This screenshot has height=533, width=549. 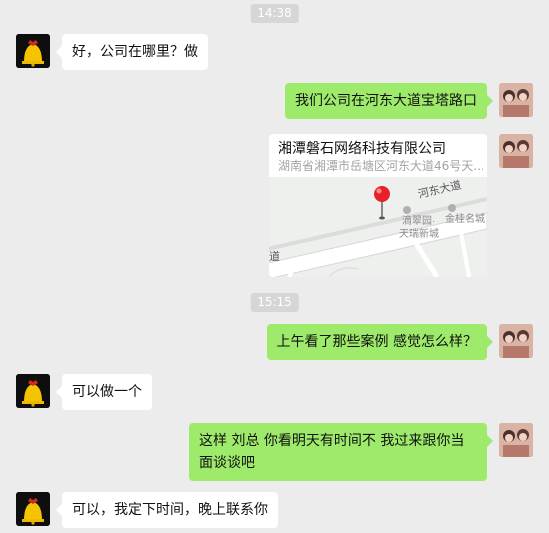 What do you see at coordinates (362, 149) in the screenshot?
I see `location-title: 湘潭磐石网络科技有限公司` at bounding box center [362, 149].